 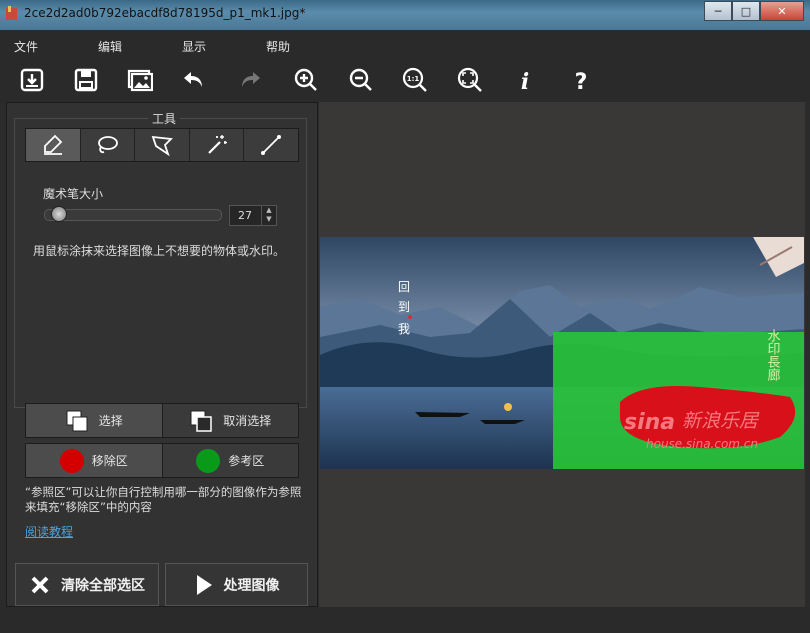 What do you see at coordinates (247, 421) in the screenshot?
I see `deselect-label: 取消选择` at bounding box center [247, 421].